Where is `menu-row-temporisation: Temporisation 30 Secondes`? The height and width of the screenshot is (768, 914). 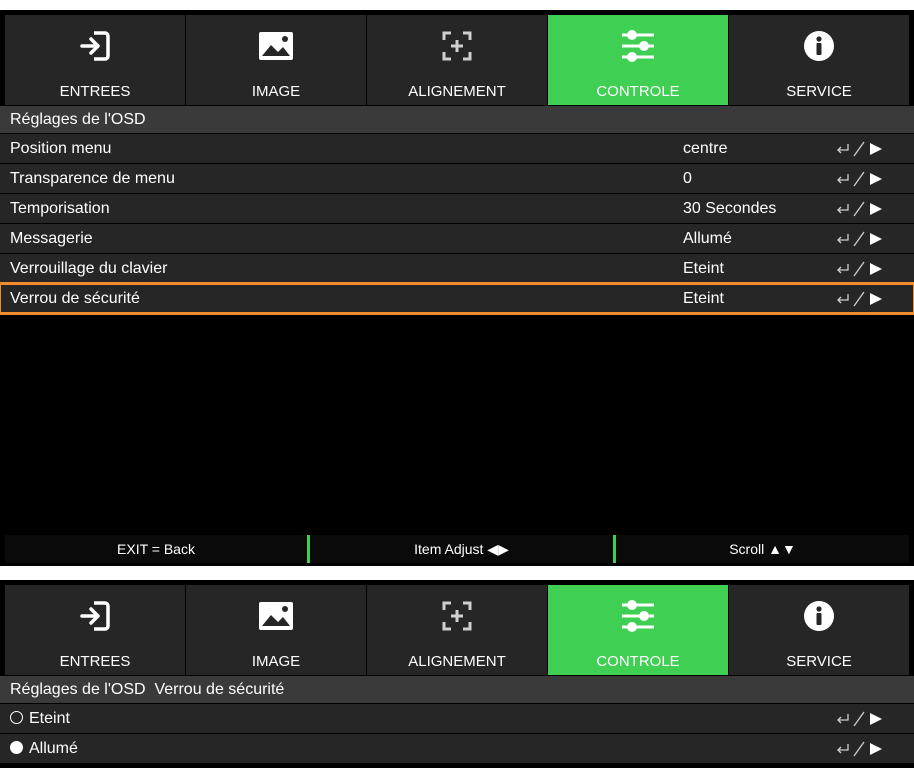 menu-row-temporisation: Temporisation 30 Secondes is located at coordinates (457, 208).